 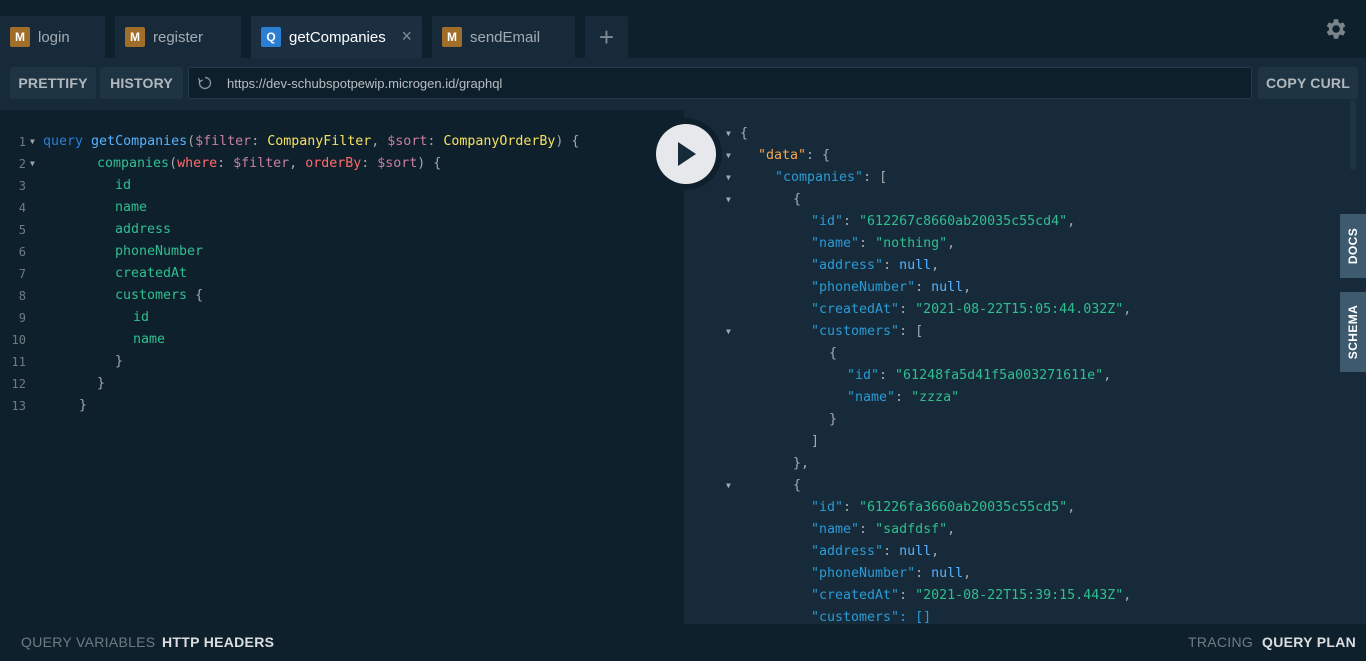 What do you see at coordinates (1353, 135) in the screenshot?
I see `result-scrollbar` at bounding box center [1353, 135].